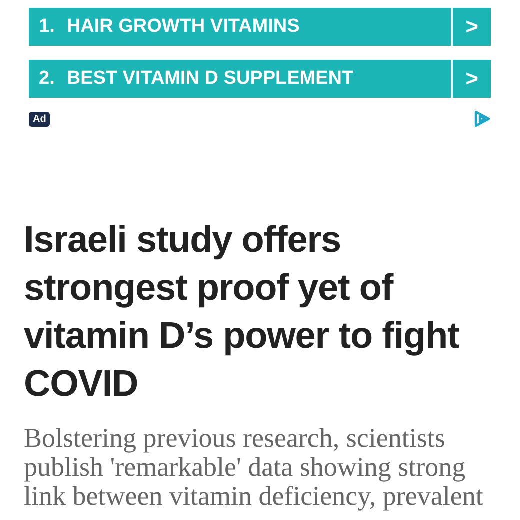 Image resolution: width=520 pixels, height=520 pixels. What do you see at coordinates (39, 119) in the screenshot?
I see `ad-badge: Ad` at bounding box center [39, 119].